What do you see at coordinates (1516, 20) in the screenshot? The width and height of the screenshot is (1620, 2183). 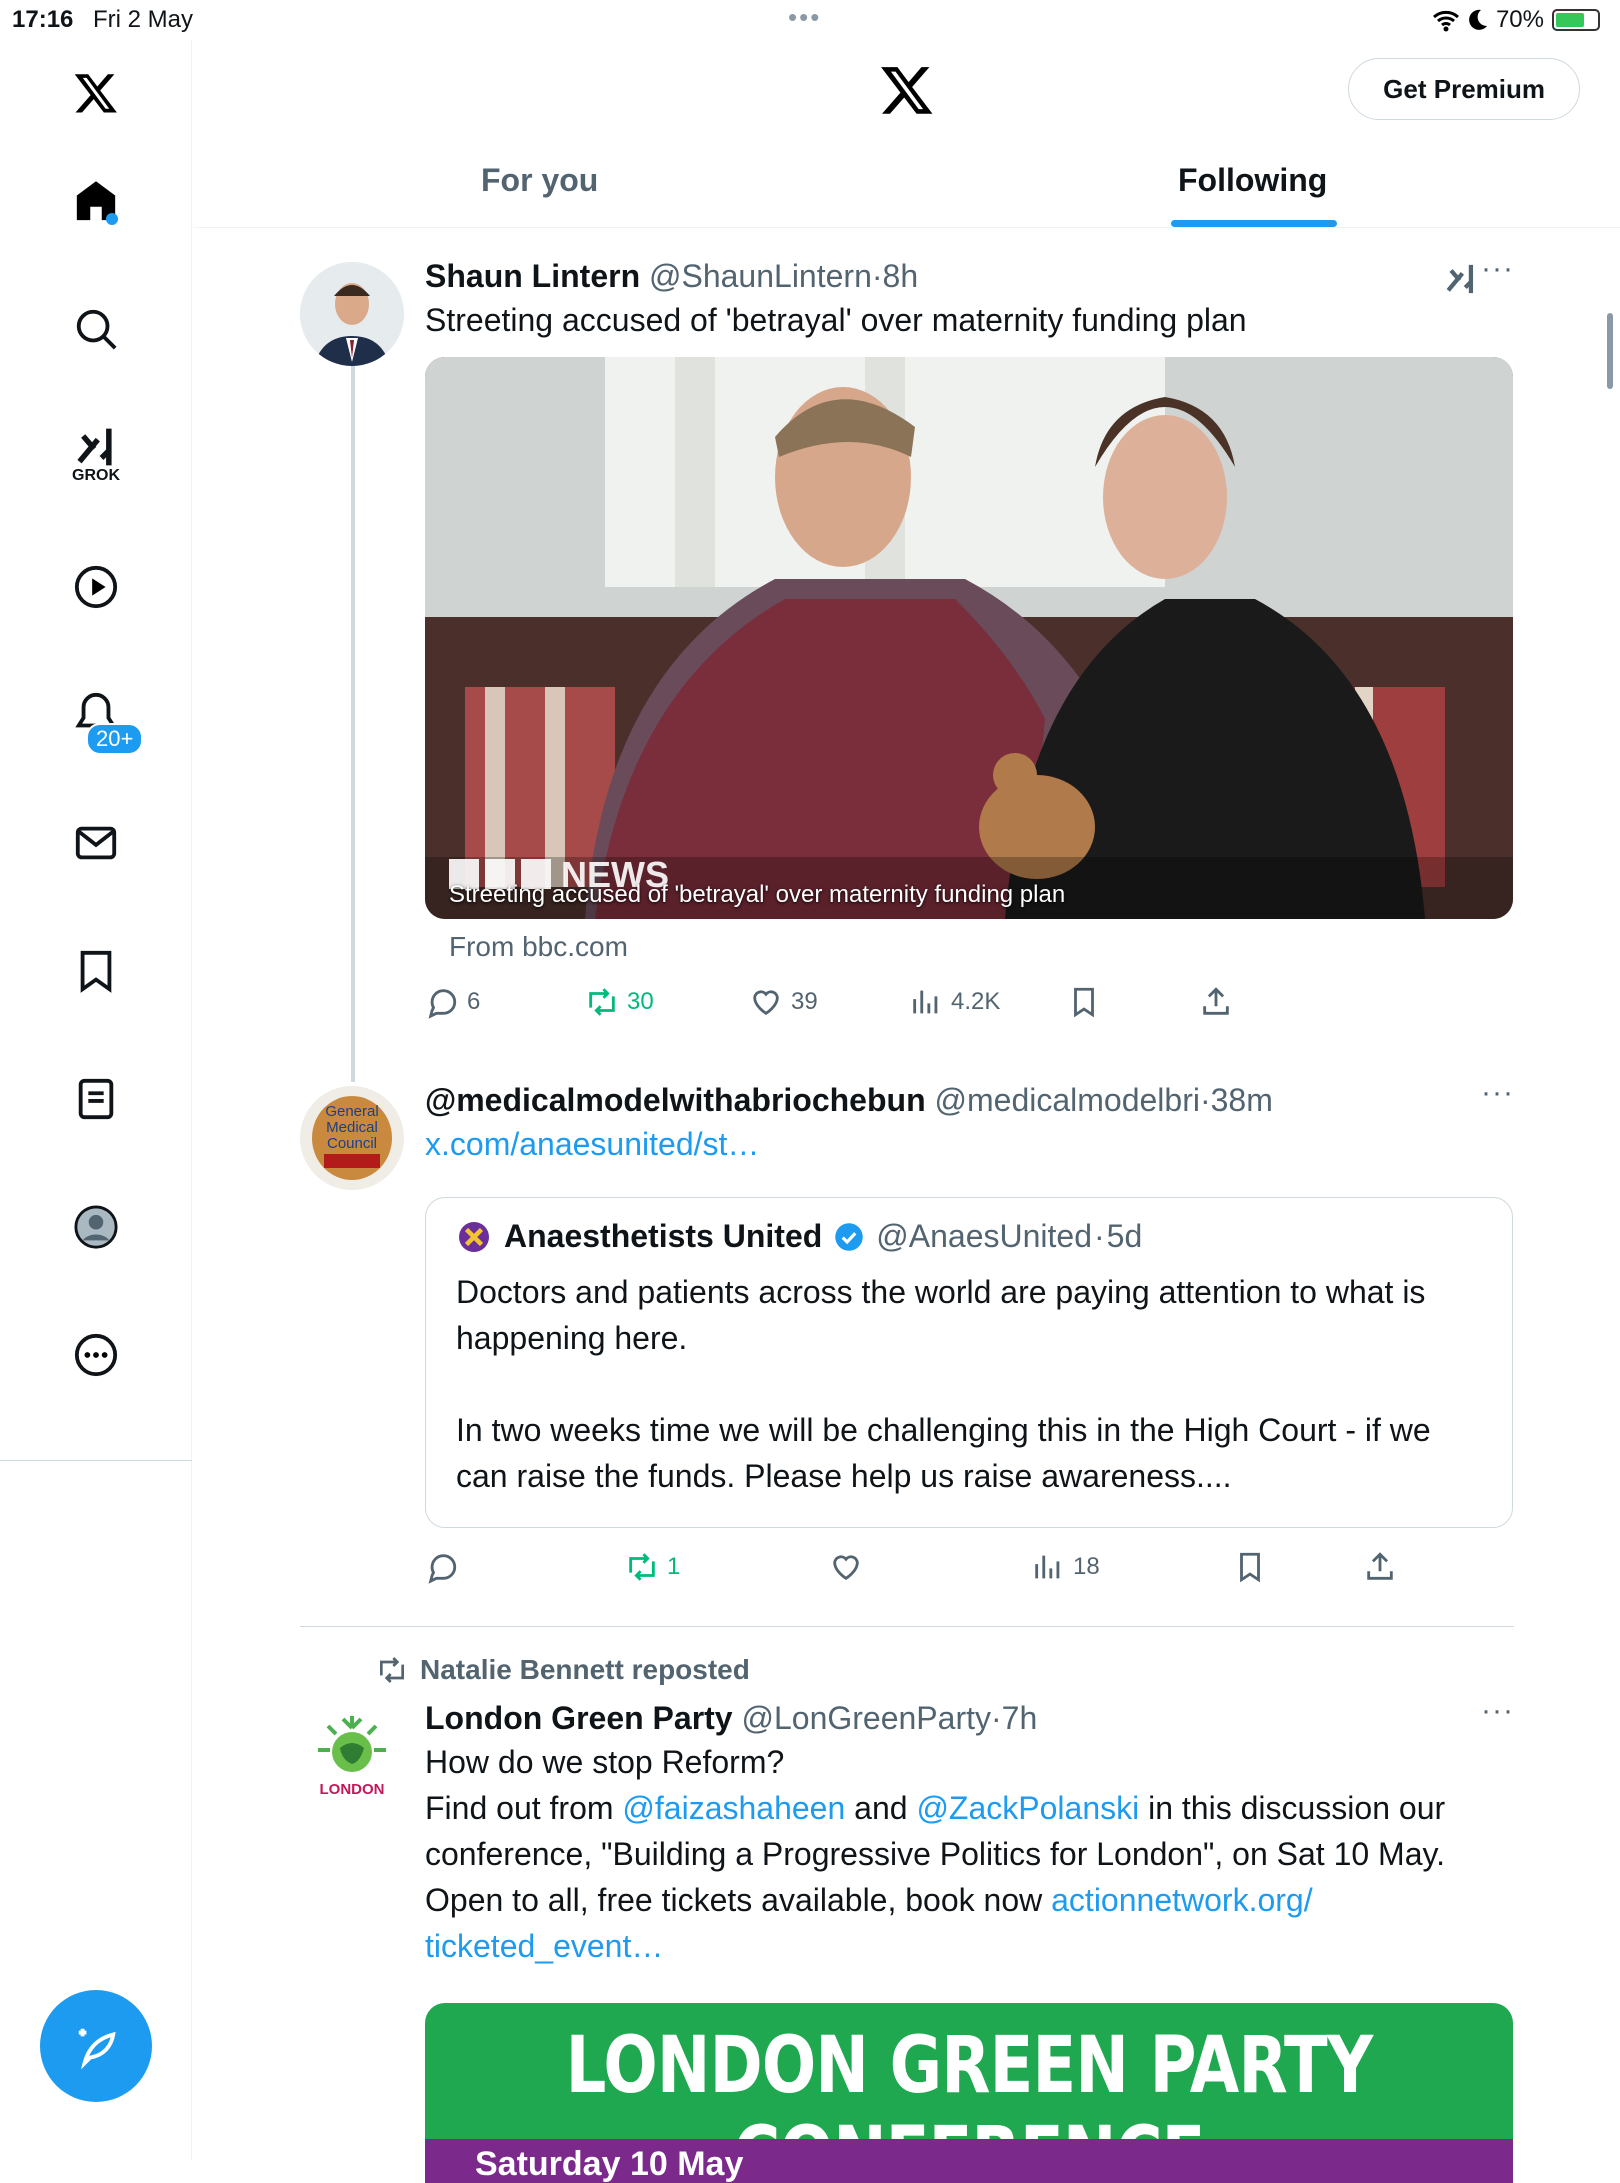 I see `status-right: 70%` at bounding box center [1516, 20].